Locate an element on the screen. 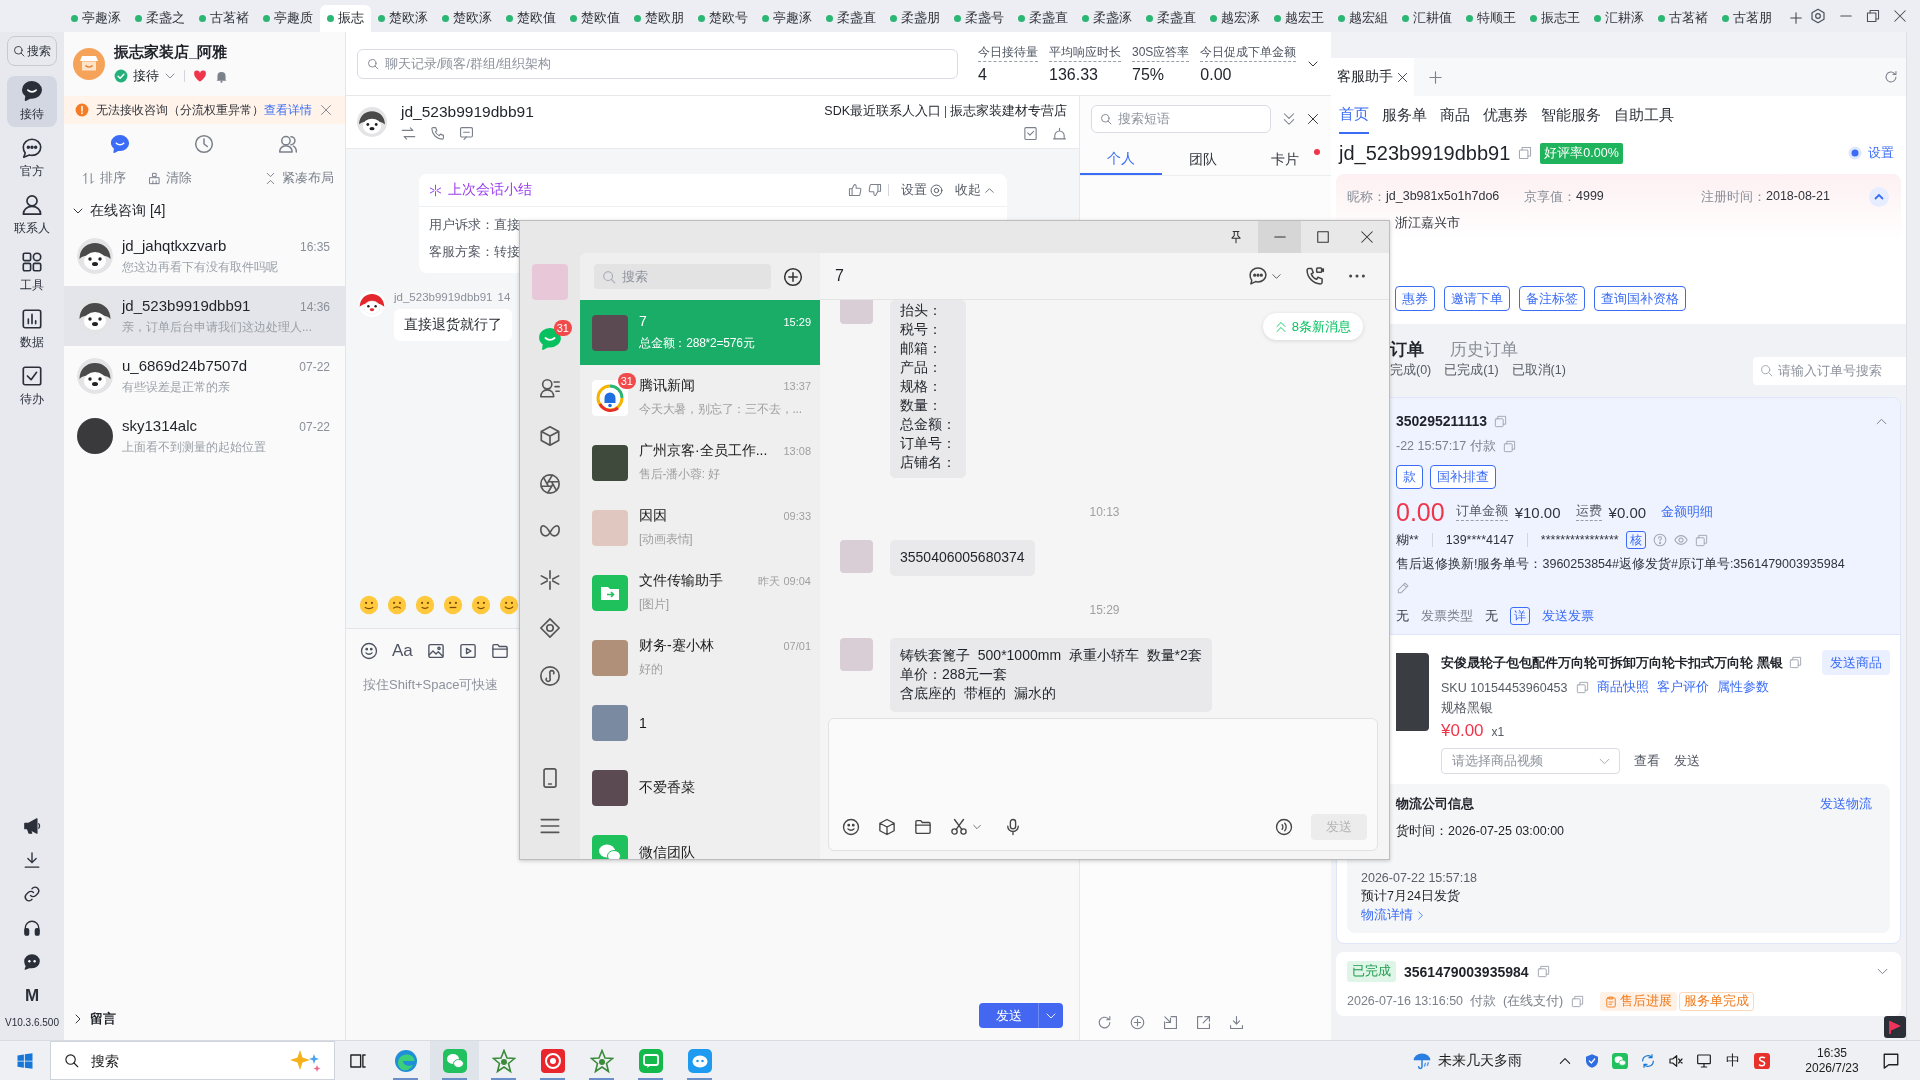  action-button: 邀请下单 is located at coordinates (1477, 298).